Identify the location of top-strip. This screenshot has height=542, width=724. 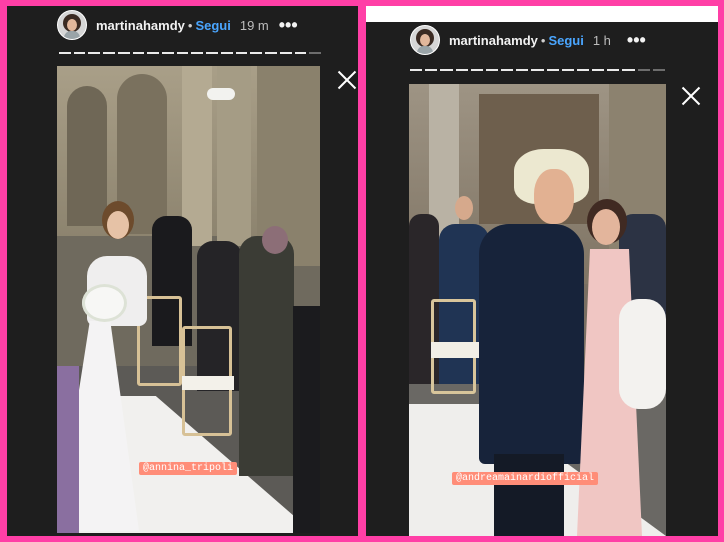
(542, 14).